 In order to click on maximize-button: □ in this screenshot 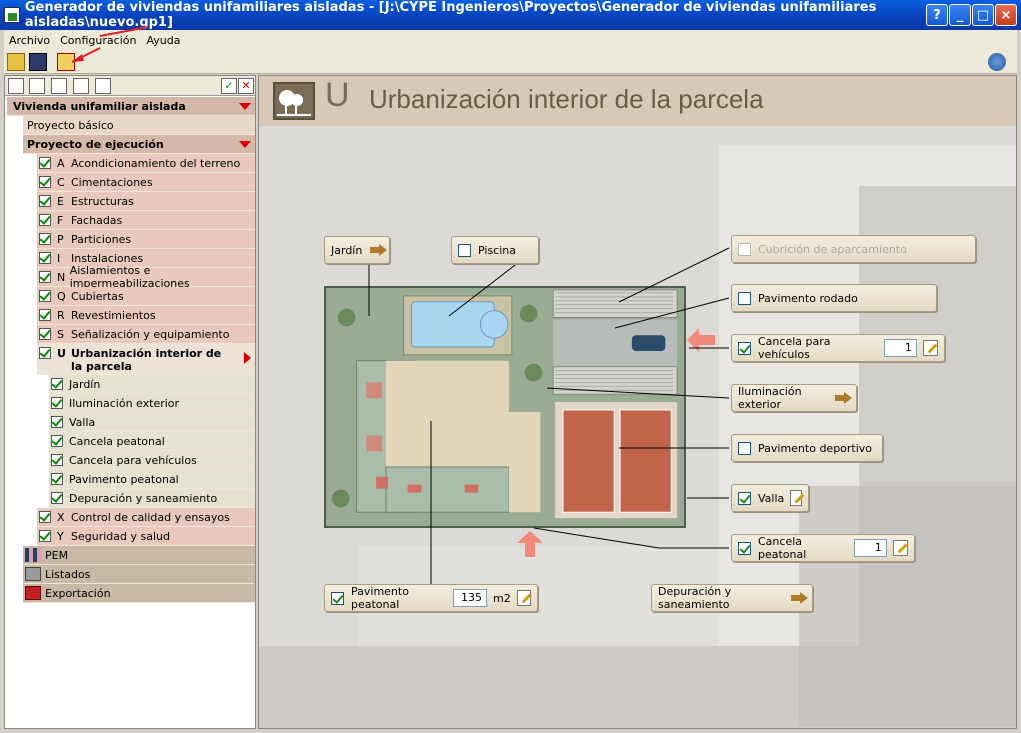, I will do `click(983, 15)`.